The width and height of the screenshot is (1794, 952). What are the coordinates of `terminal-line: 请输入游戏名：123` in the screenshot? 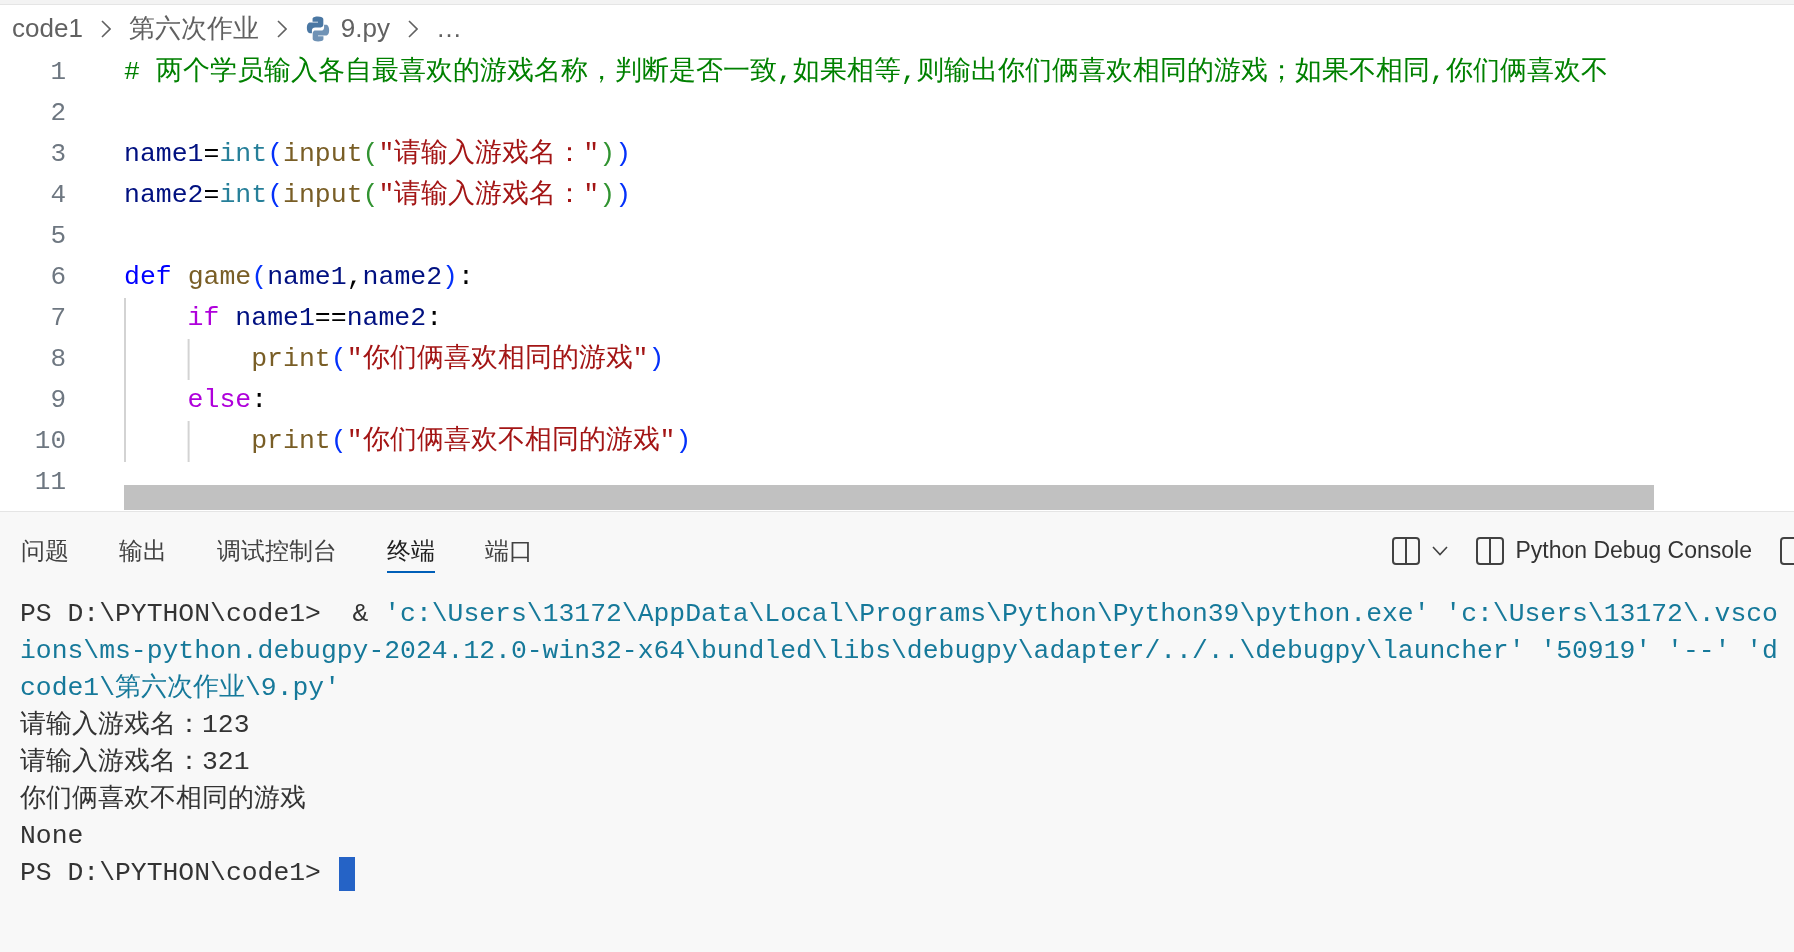 It's located at (135, 725).